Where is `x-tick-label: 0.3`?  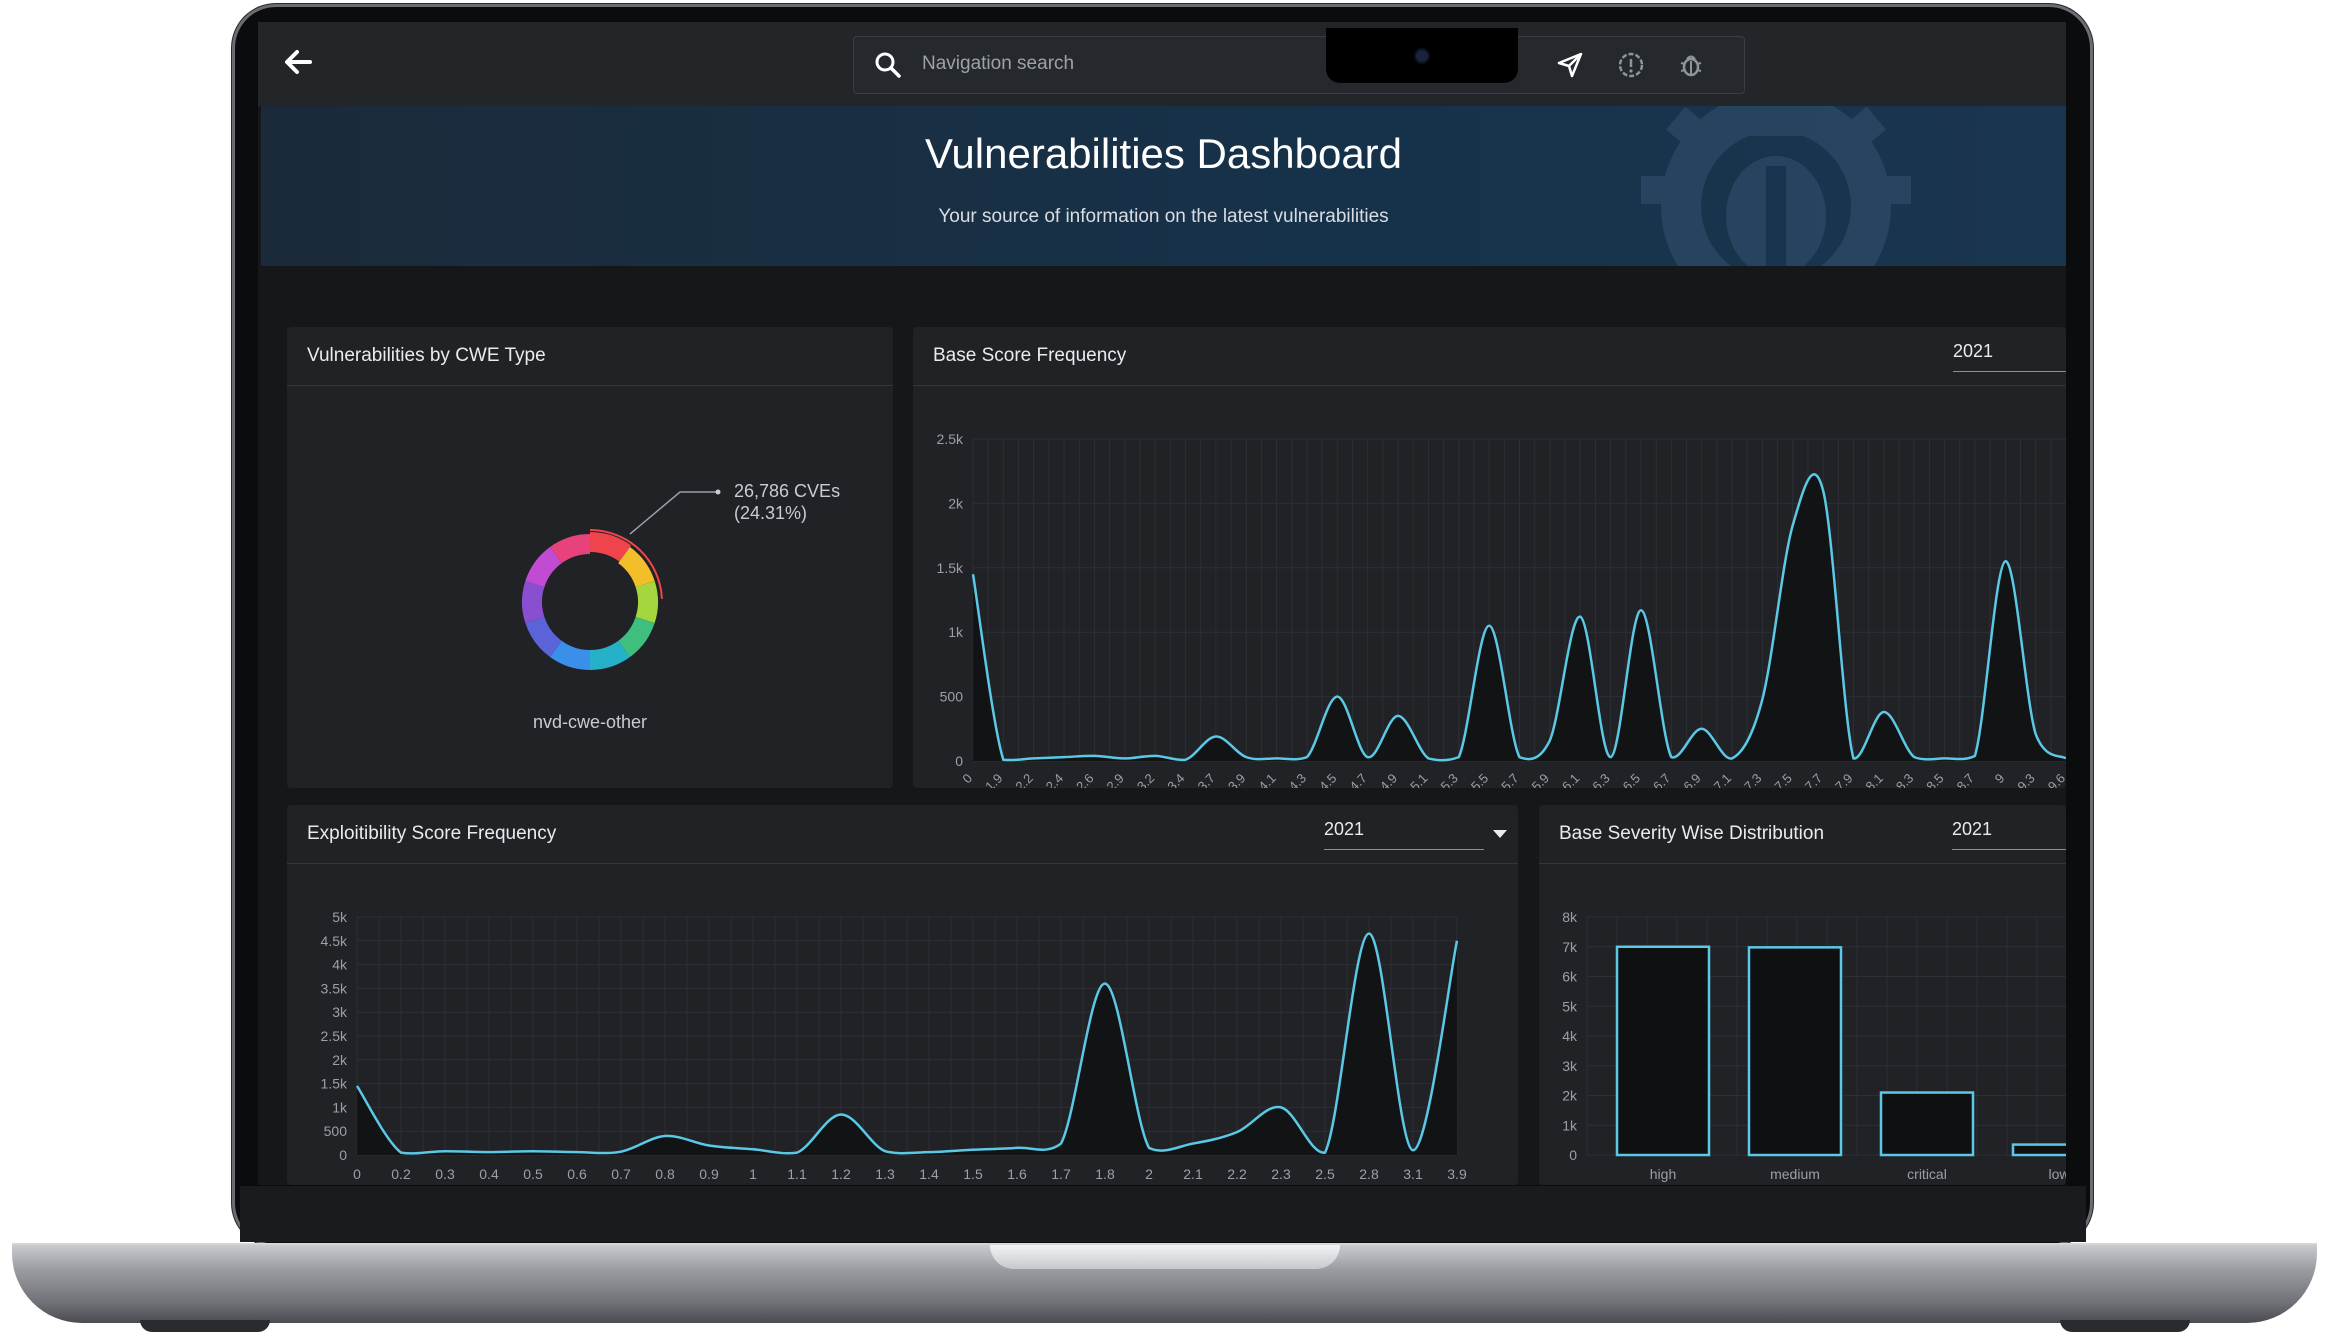
x-tick-label: 0.3 is located at coordinates (445, 1174).